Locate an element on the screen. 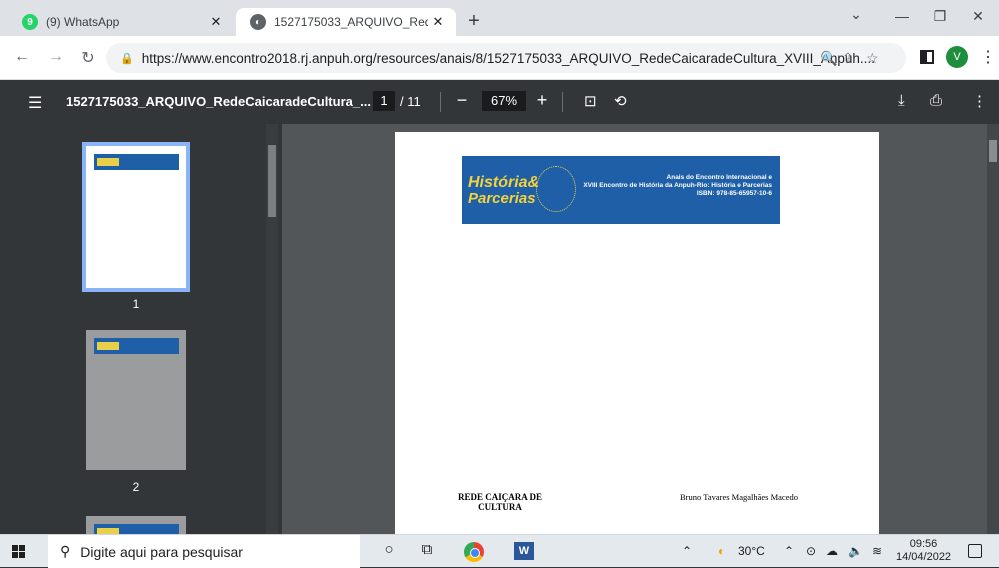 This screenshot has width=999, height=568. bookmark-star-icon: ☆ is located at coordinates (872, 58).